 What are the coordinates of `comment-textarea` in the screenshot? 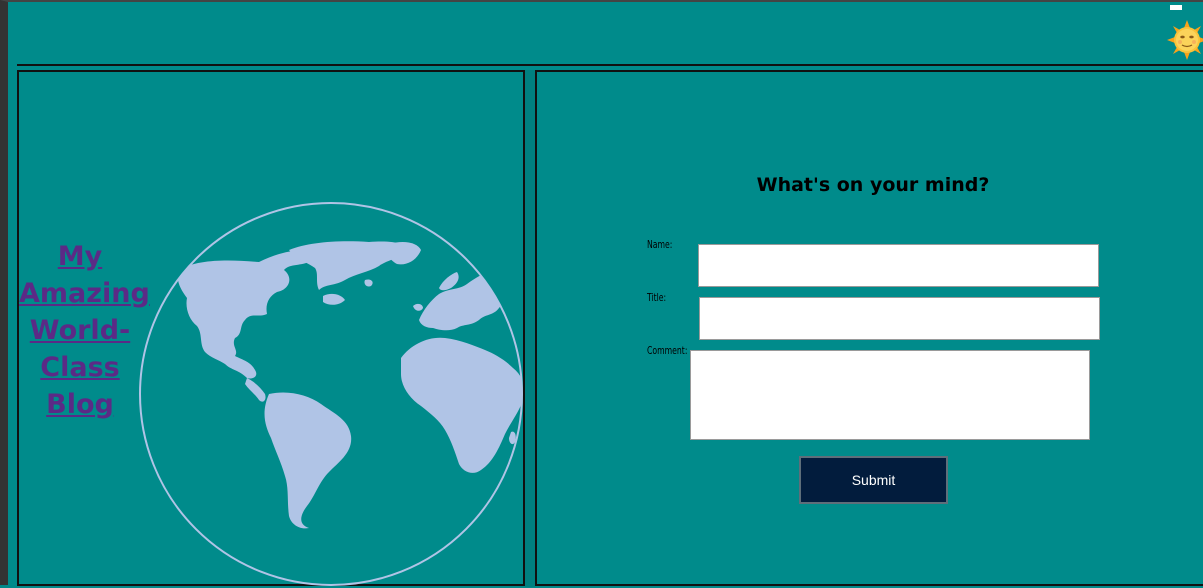 It's located at (890, 395).